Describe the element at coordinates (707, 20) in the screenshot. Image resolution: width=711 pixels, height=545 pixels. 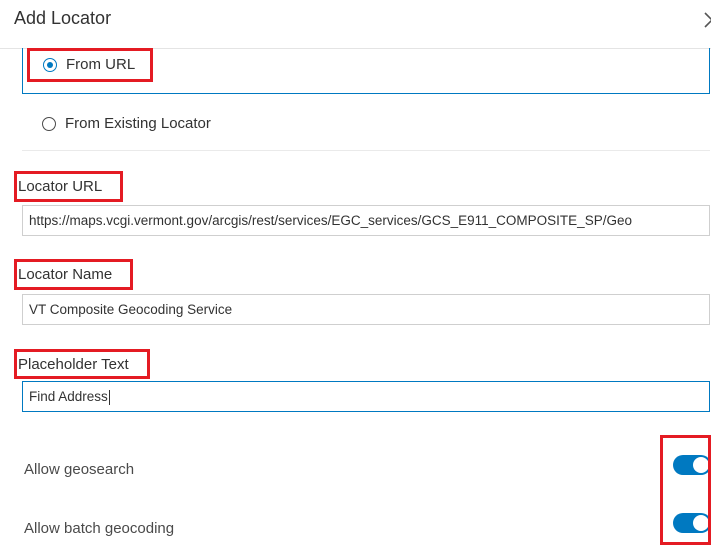
I see `close-icon` at that location.